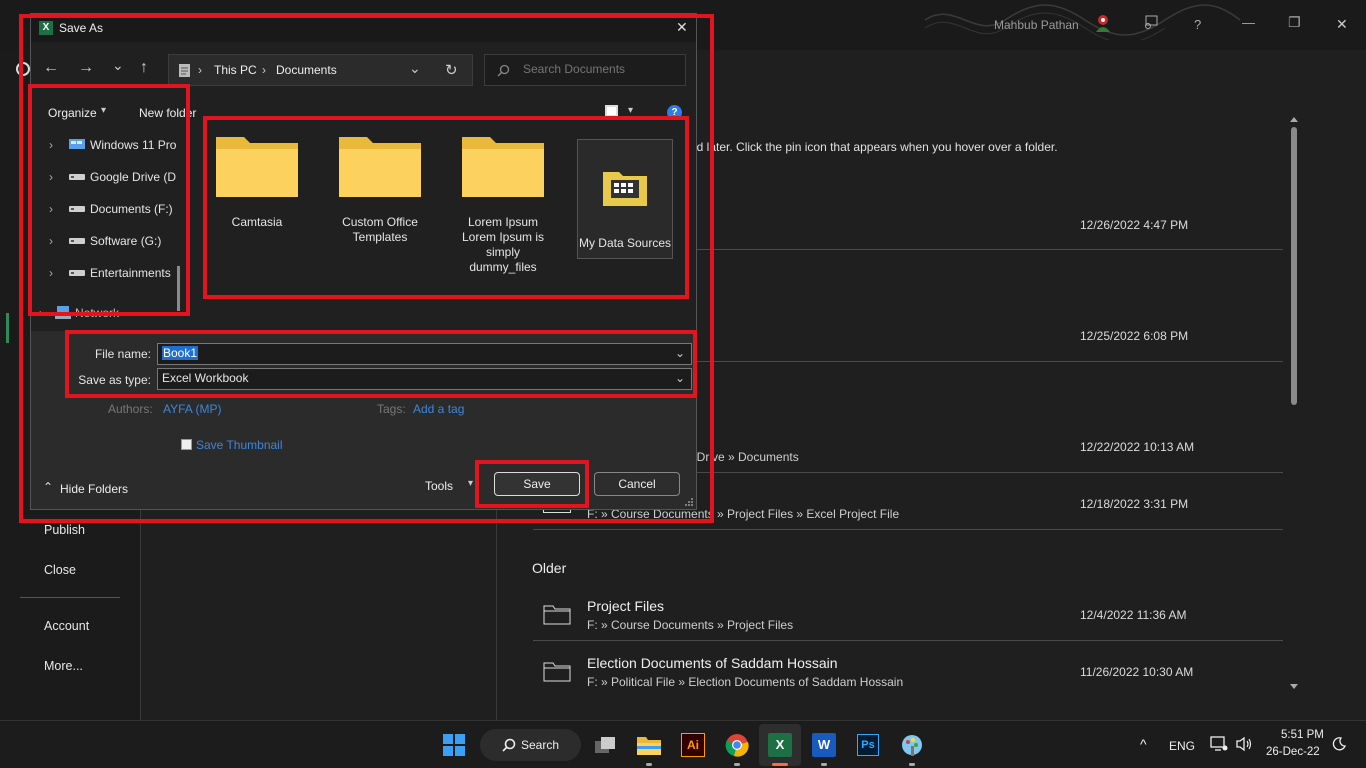 This screenshot has height=768, width=1366. What do you see at coordinates (184, 70) in the screenshot?
I see `document-icon` at bounding box center [184, 70].